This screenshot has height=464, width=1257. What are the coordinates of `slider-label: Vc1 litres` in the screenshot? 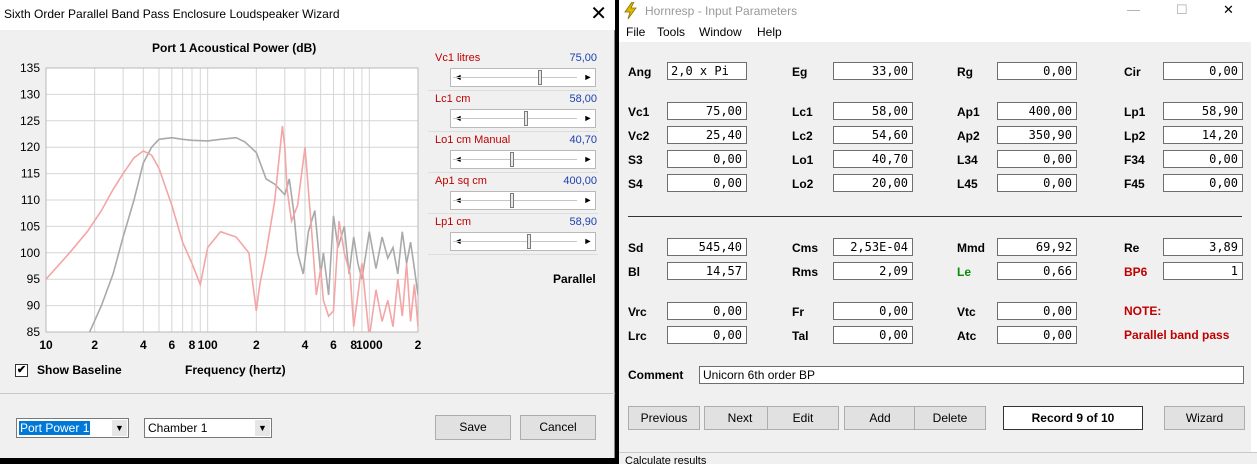 It's located at (458, 58).